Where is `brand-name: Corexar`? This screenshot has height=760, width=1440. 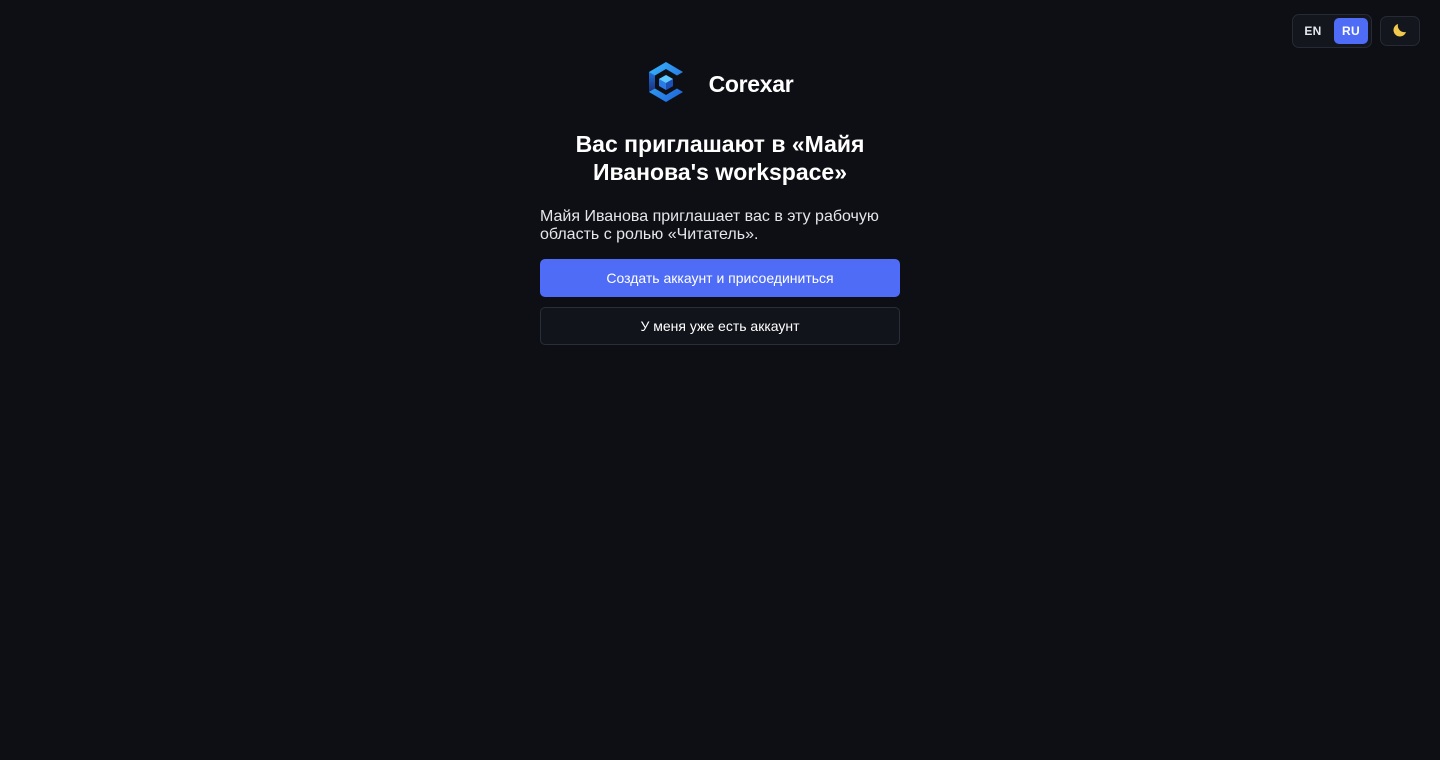
brand-name: Corexar is located at coordinates (751, 83).